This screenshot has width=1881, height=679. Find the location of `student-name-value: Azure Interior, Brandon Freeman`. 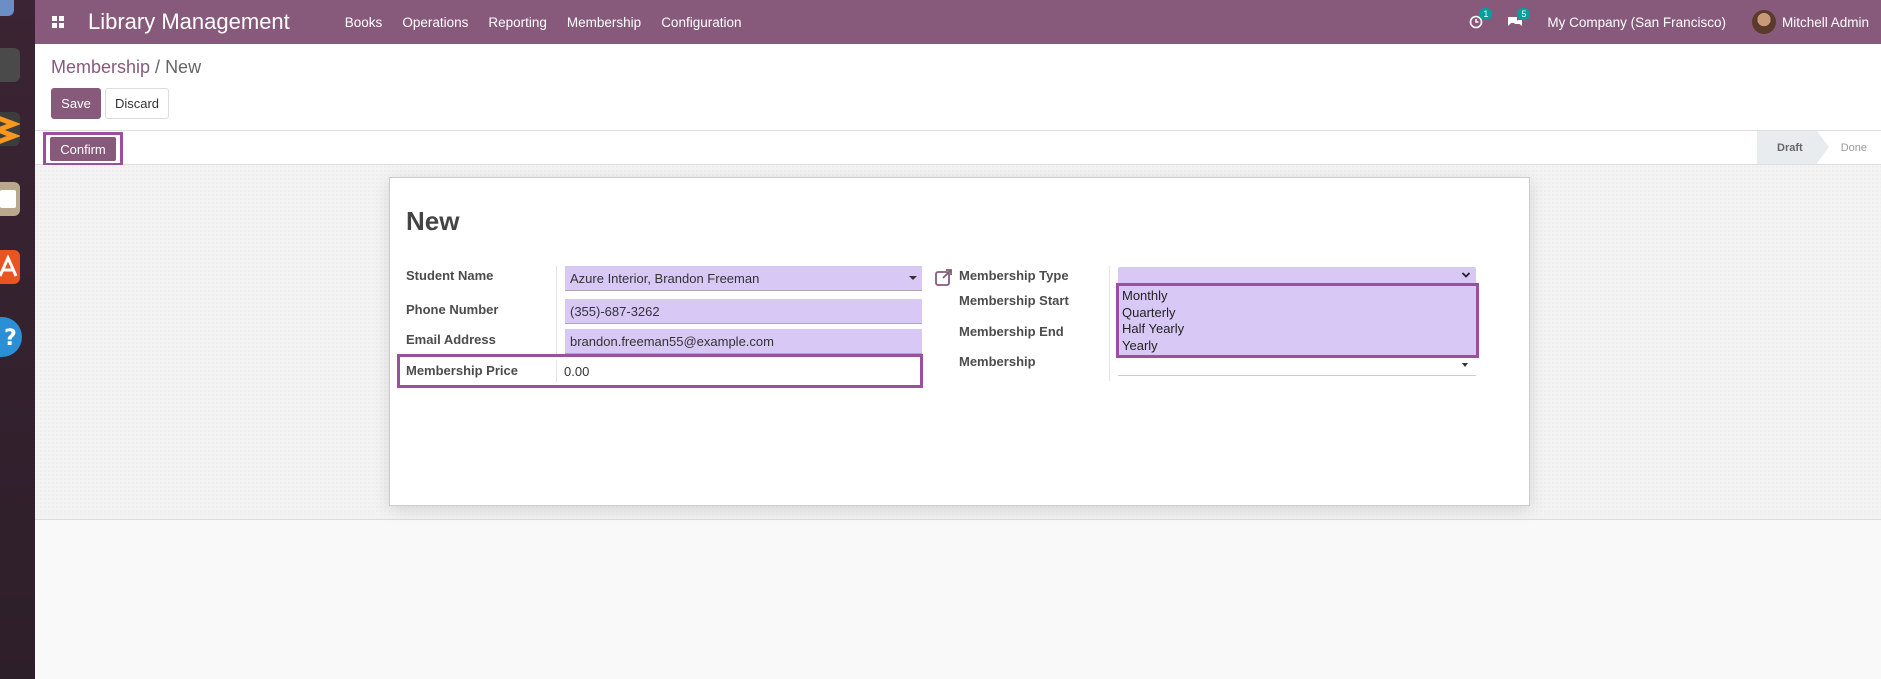

student-name-value: Azure Interior, Brandon Freeman is located at coordinates (665, 278).